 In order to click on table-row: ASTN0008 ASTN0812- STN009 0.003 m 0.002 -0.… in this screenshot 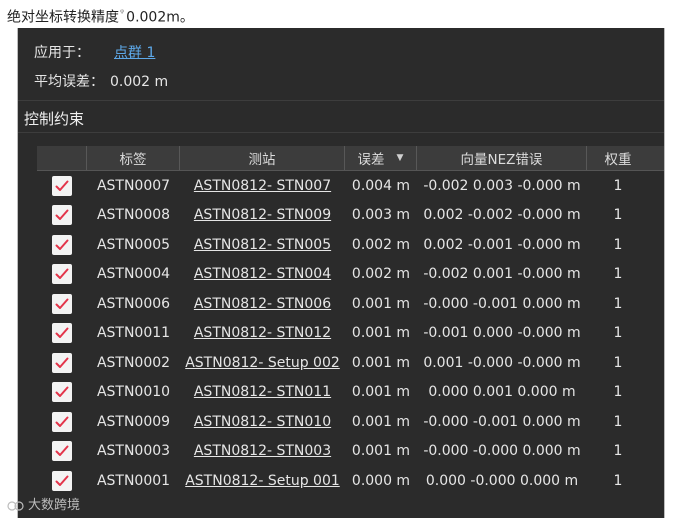, I will do `click(350, 216)`.